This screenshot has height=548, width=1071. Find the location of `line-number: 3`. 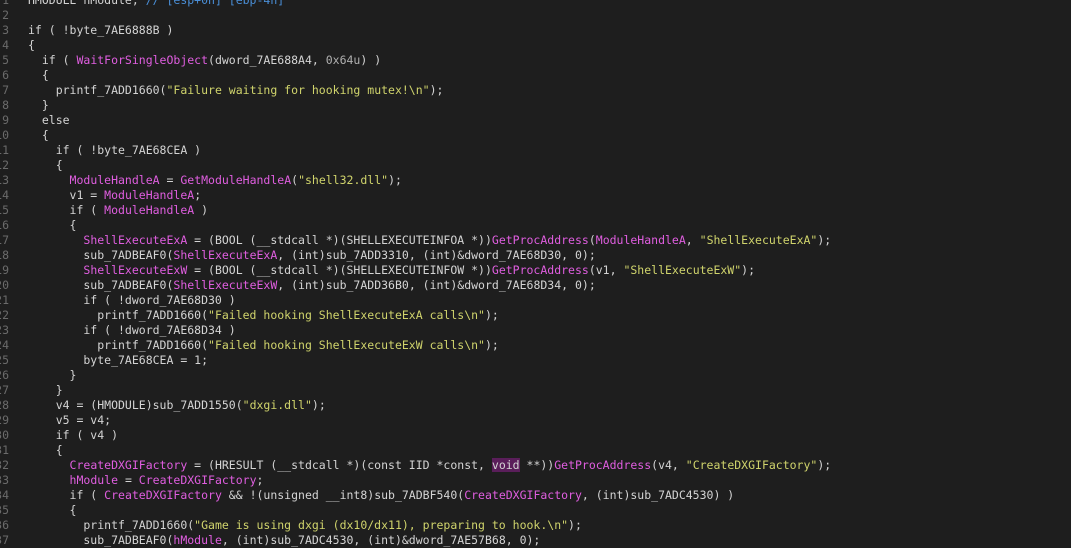

line-number: 3 is located at coordinates (5, 30).